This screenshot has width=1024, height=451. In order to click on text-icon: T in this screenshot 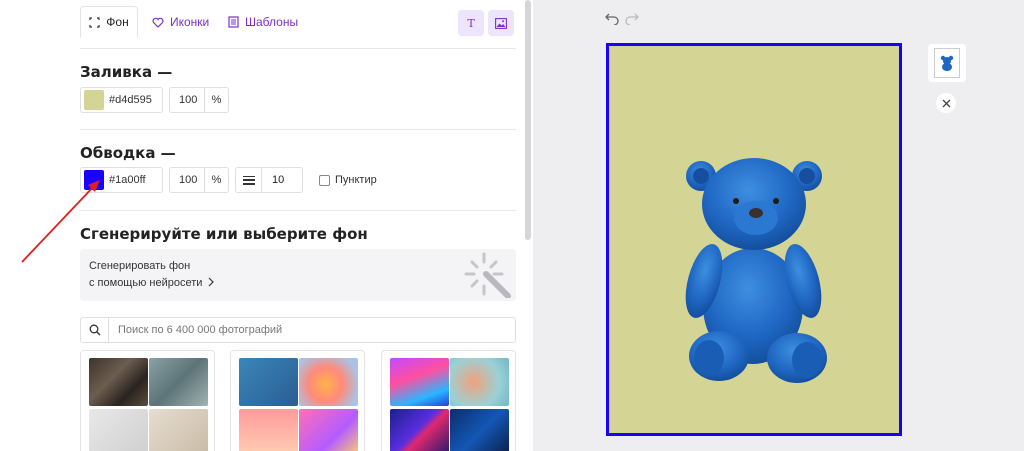, I will do `click(471, 23)`.